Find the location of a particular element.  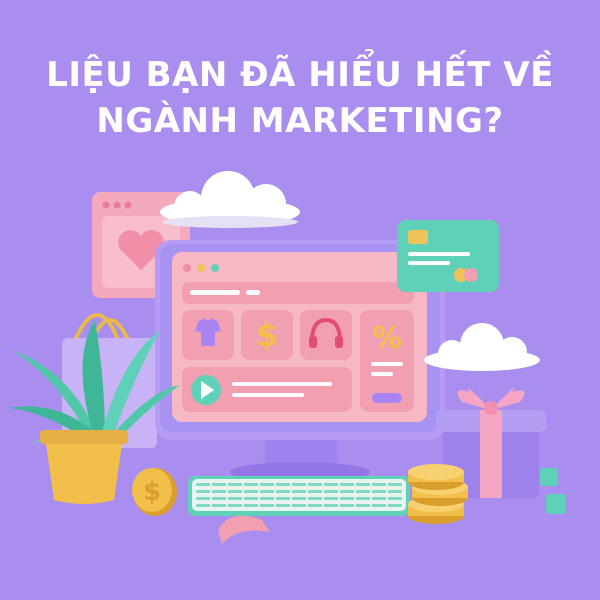

percent-icon: % is located at coordinates (387, 338).